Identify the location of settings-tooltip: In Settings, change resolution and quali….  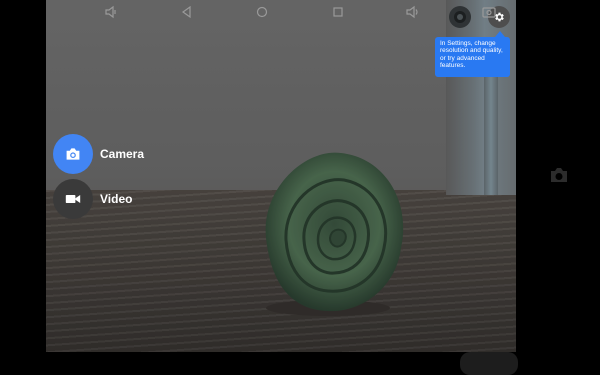
(472, 57).